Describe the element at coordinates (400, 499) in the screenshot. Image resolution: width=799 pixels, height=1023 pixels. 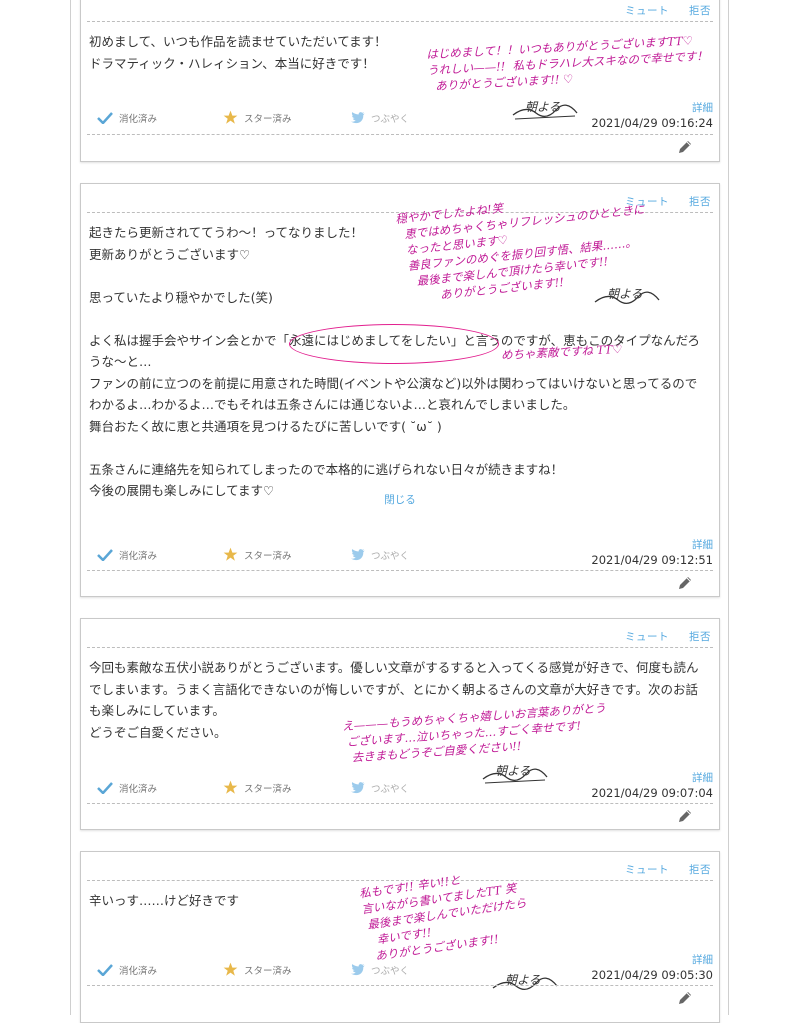
I see `close-link: 閉じる` at that location.